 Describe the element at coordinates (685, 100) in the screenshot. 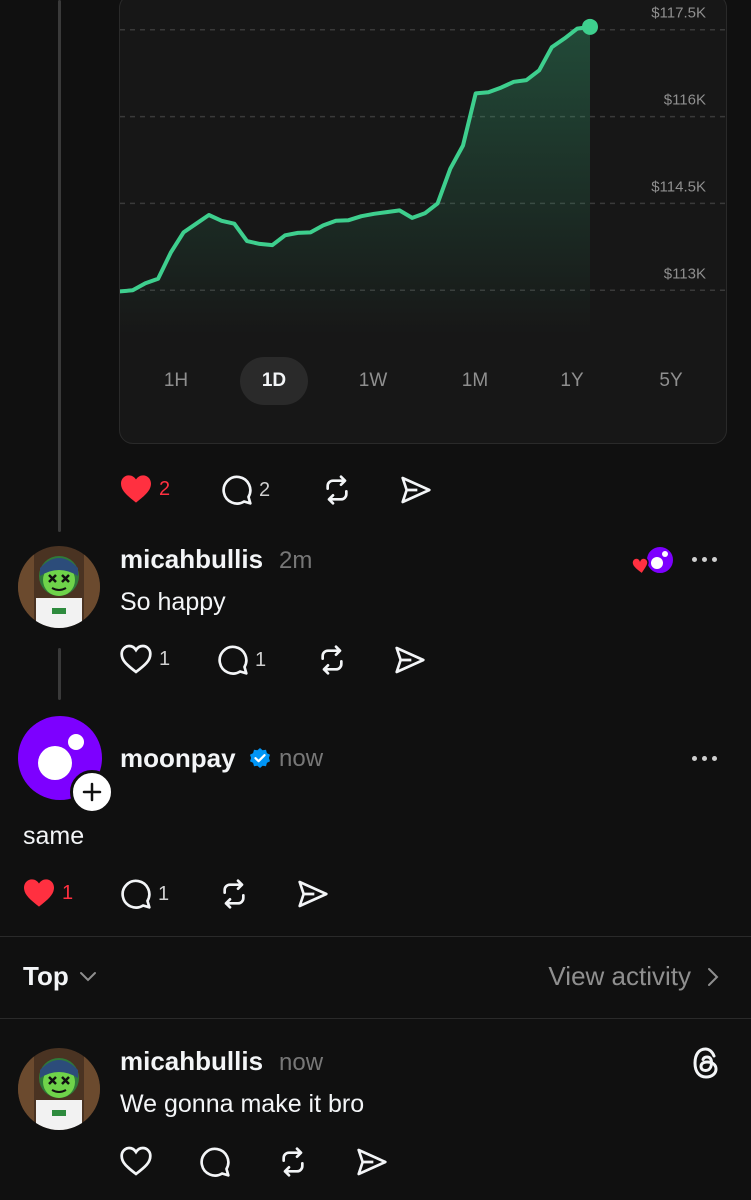

I see `y-tick-label: $116K` at that location.